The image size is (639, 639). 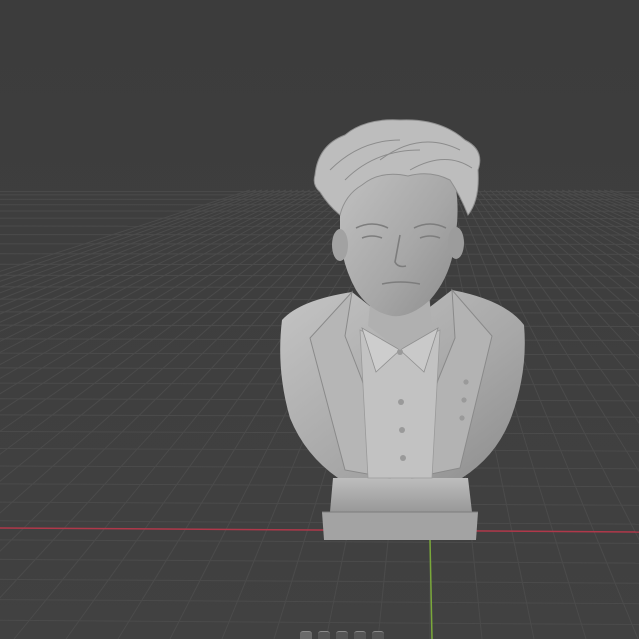 I want to click on camera-icon, so click(x=360, y=635).